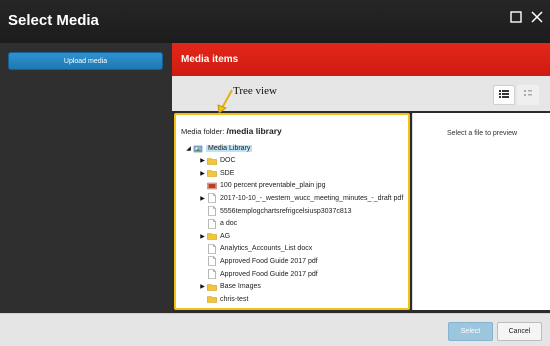  What do you see at coordinates (275, 21) in the screenshot?
I see `title-bar: Select Media` at bounding box center [275, 21].